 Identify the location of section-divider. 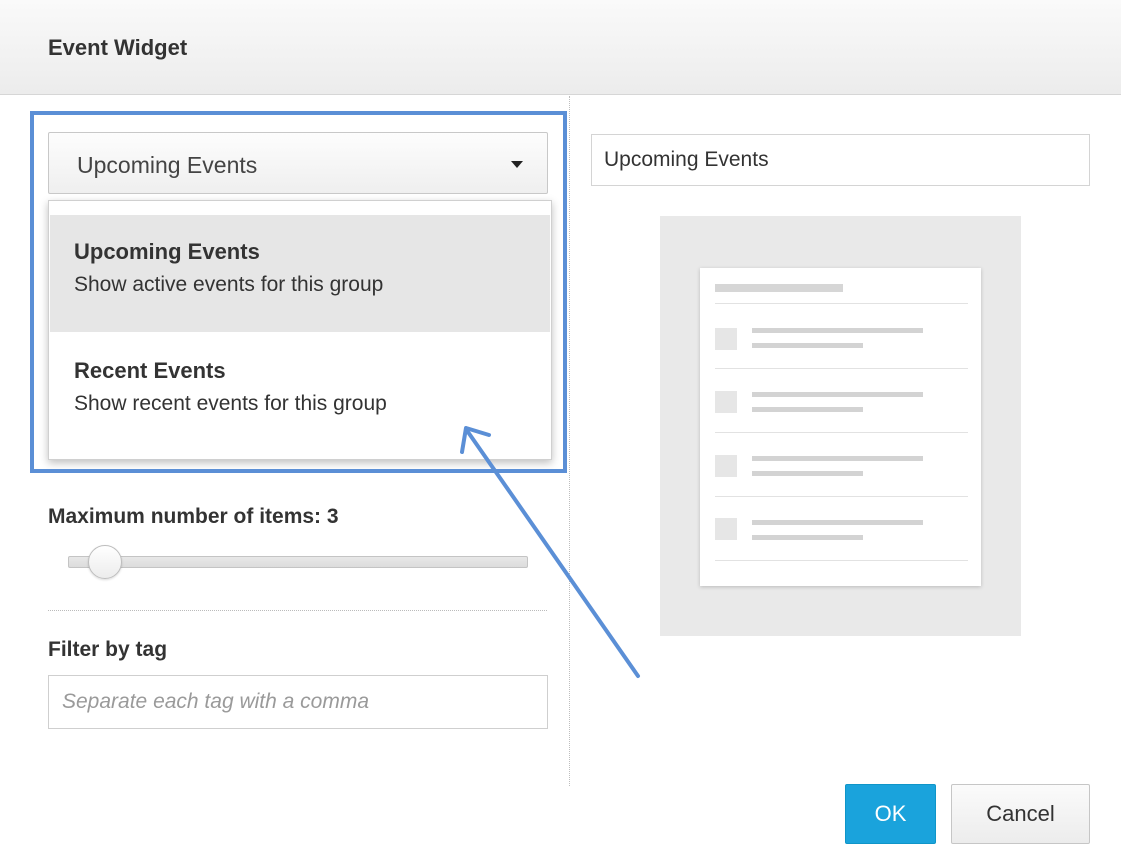
(297, 610).